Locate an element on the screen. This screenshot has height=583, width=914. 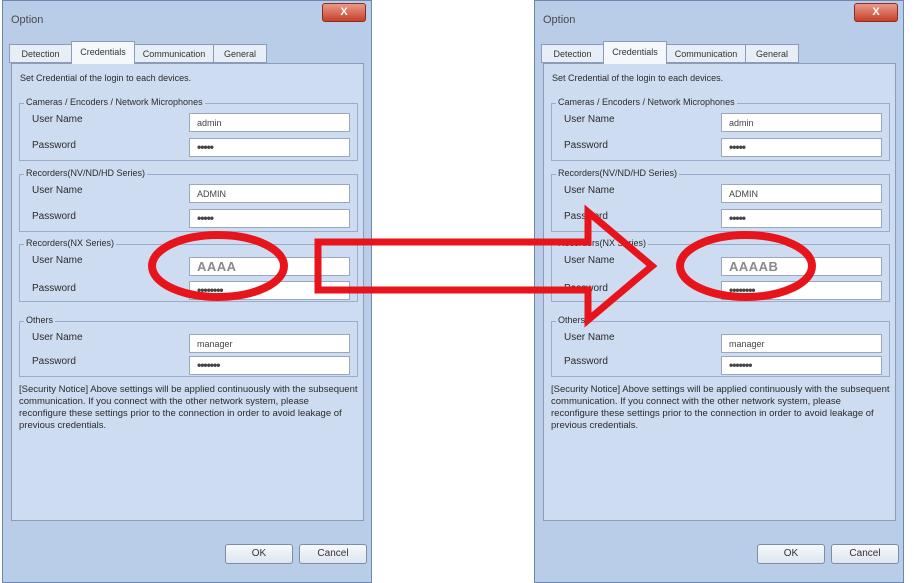
highlight-ellipse-right is located at coordinates (746, 266).